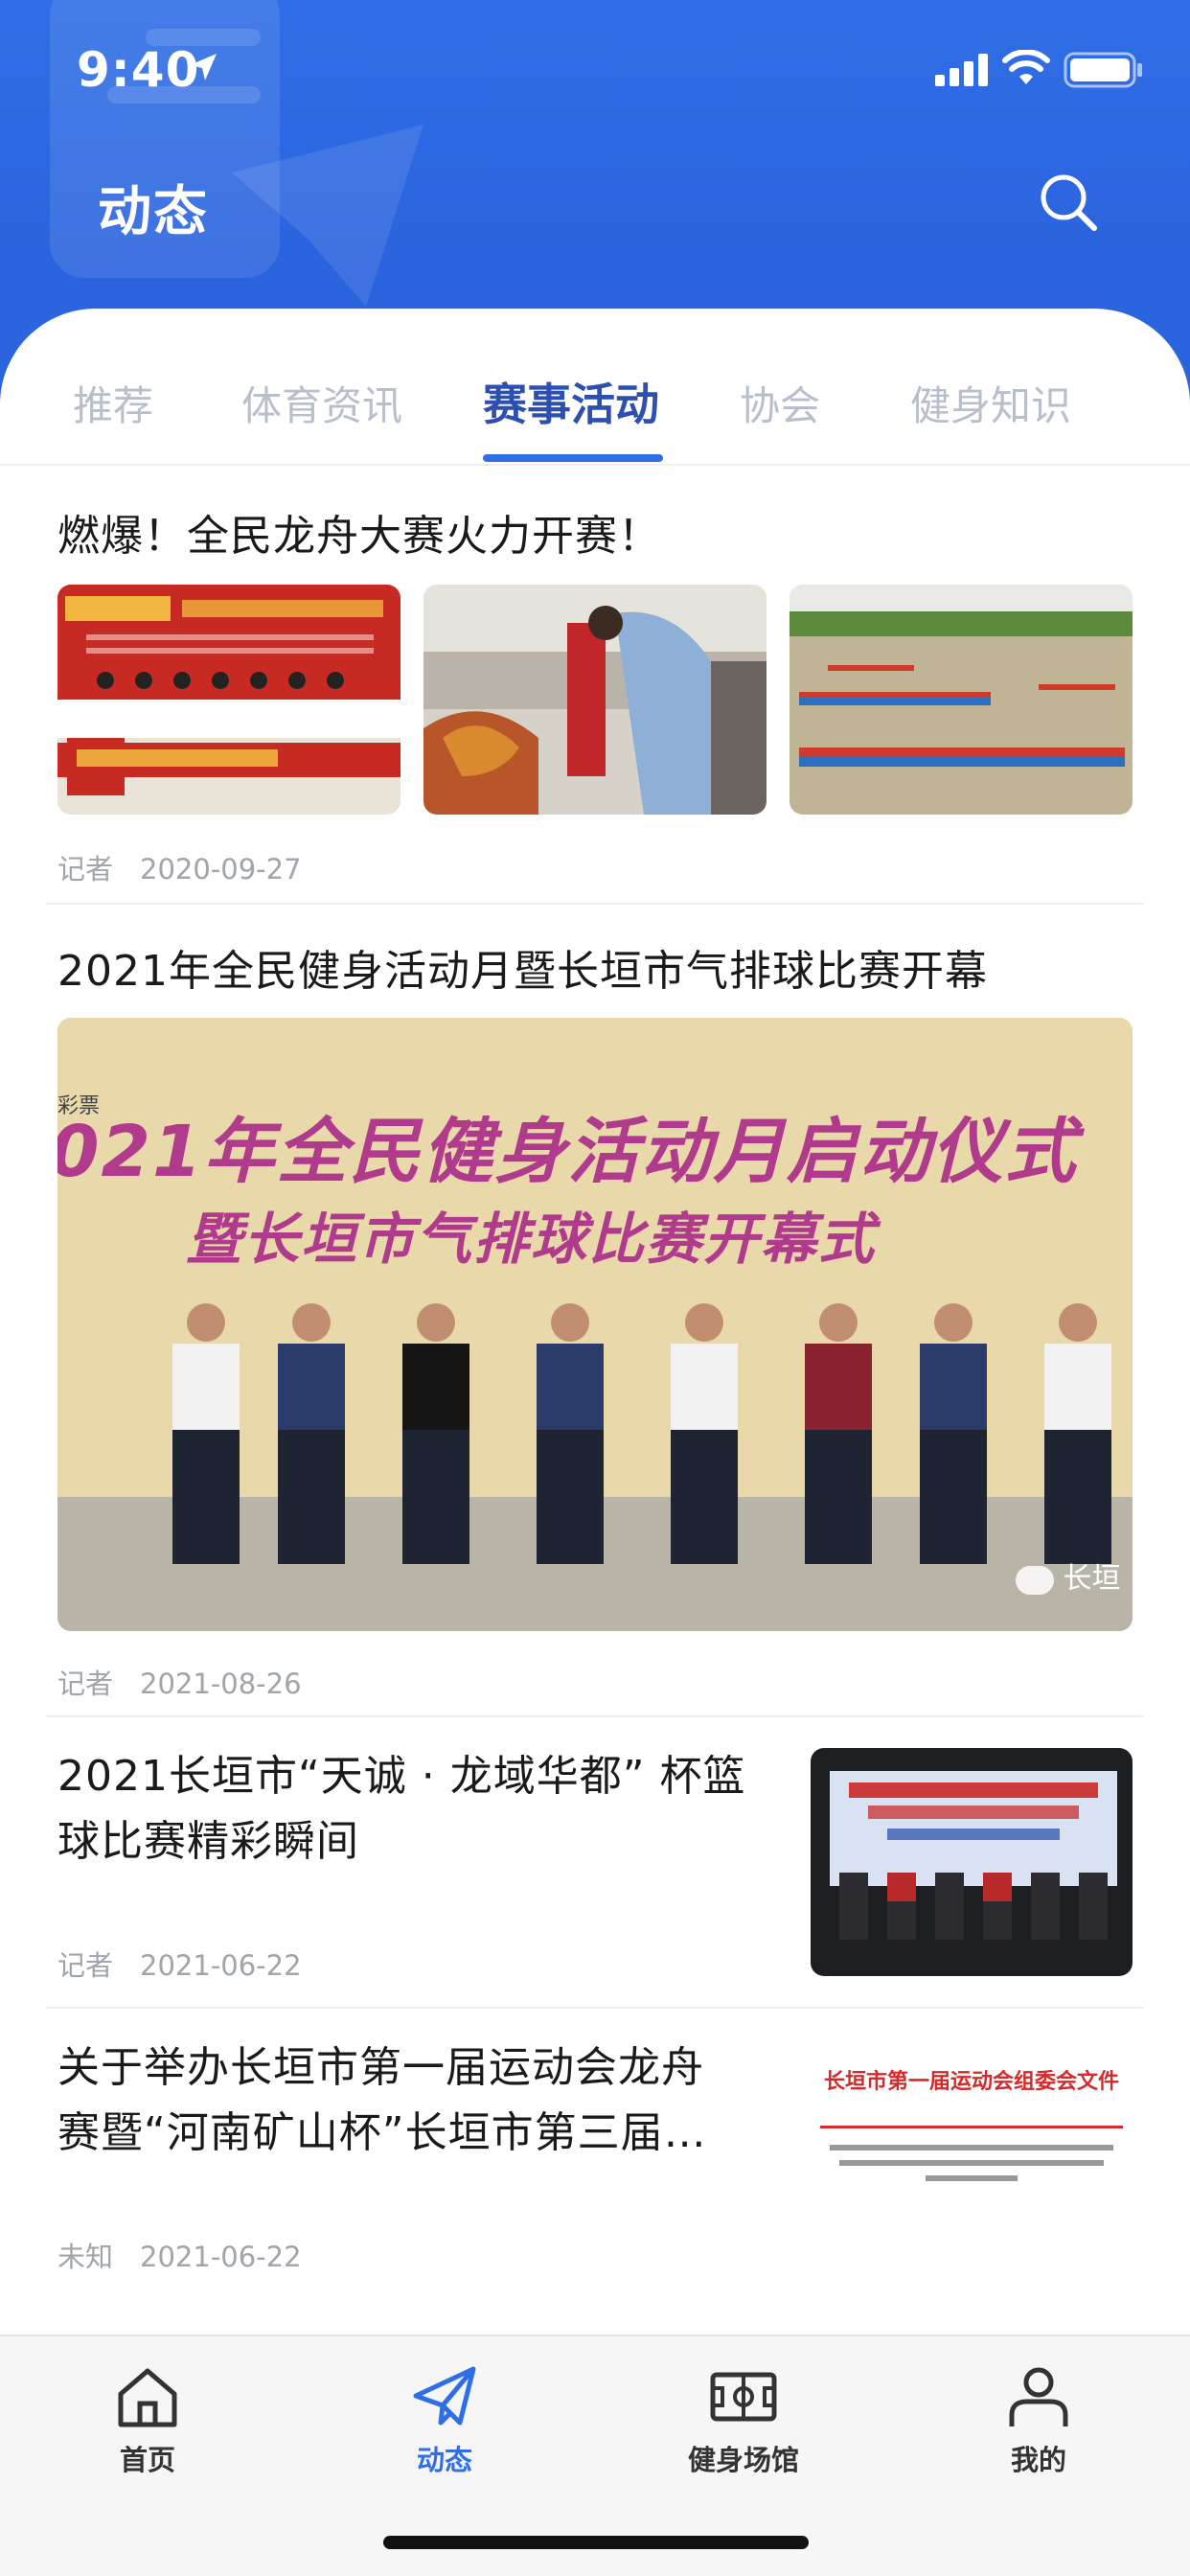 The height and width of the screenshot is (2576, 1190). What do you see at coordinates (221, 1684) in the screenshot?
I see `article-date: 2021-08-26` at bounding box center [221, 1684].